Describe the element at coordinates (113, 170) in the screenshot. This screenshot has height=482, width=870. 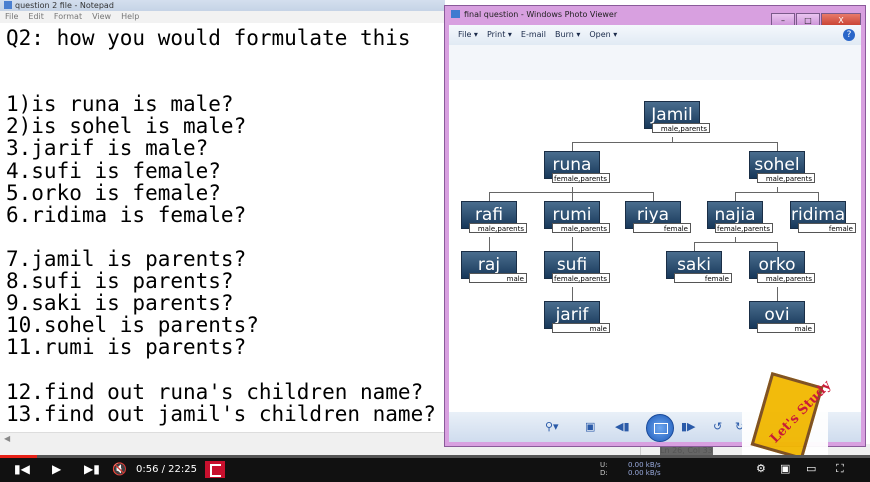
I see `notepad-line: 4.sufi is female?` at that location.